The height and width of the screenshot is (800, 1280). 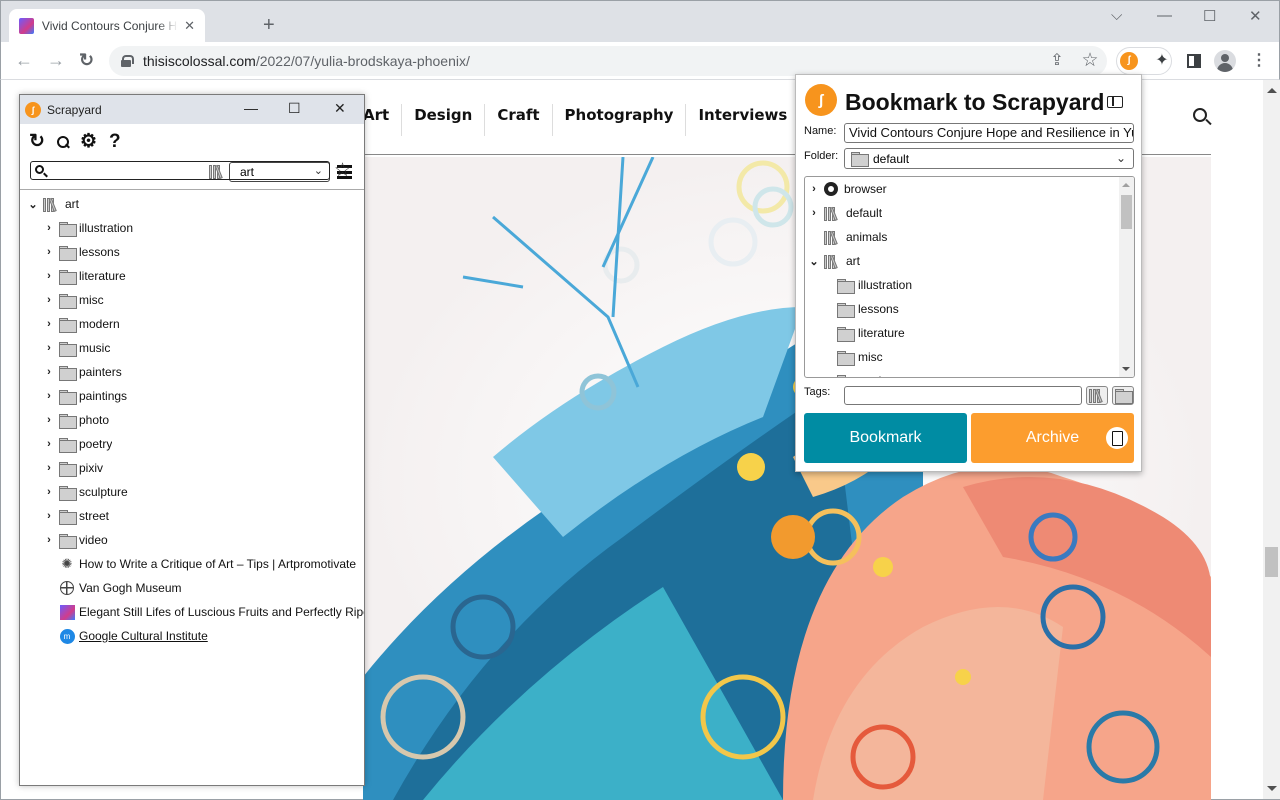 I want to click on tree-folder-lessons: › lessons, so click(x=192, y=252).